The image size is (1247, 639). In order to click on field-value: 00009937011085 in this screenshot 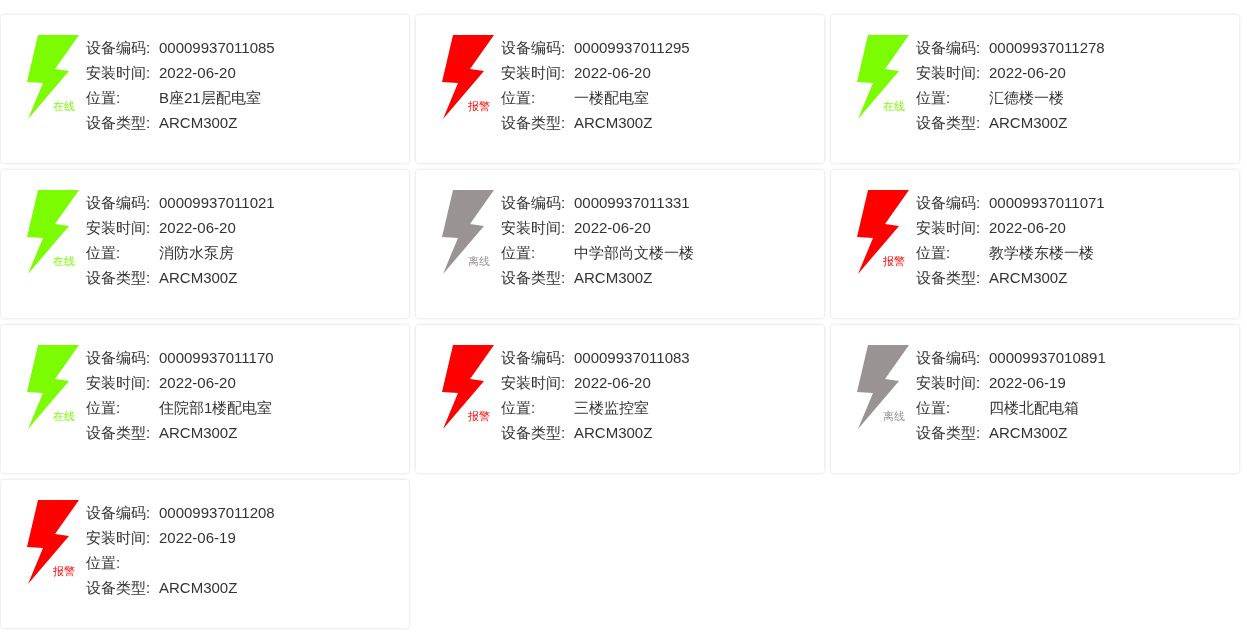, I will do `click(217, 48)`.